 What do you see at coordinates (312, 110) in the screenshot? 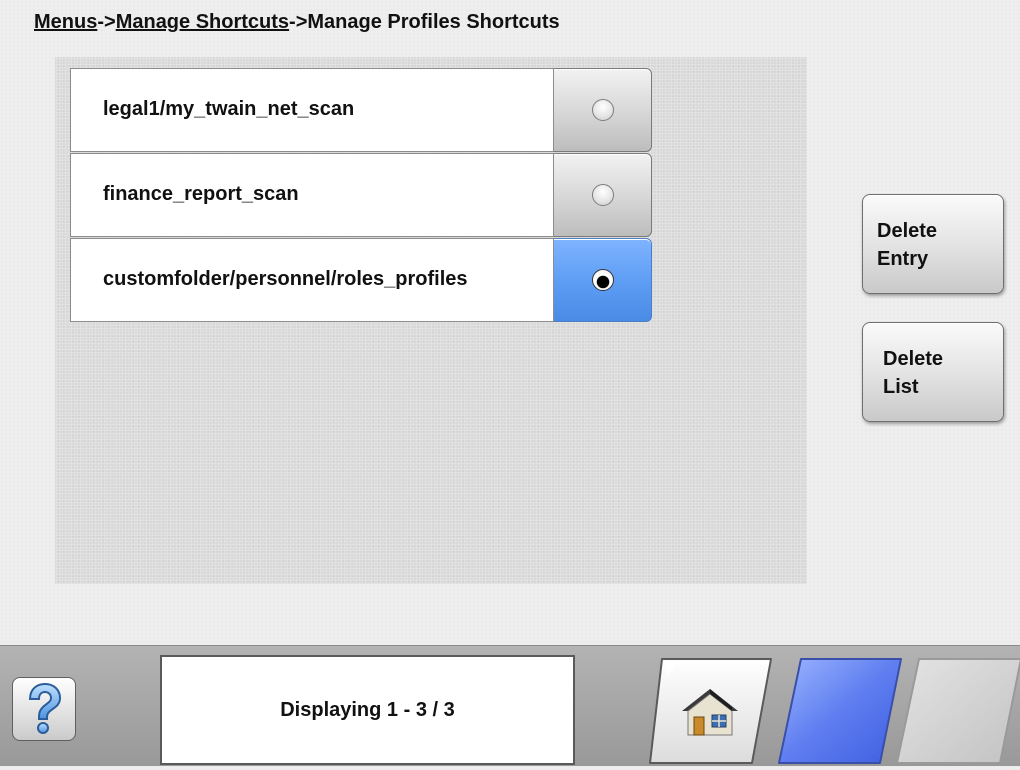
I see `list-item-label: legal1/my_twain_net_scan` at bounding box center [312, 110].